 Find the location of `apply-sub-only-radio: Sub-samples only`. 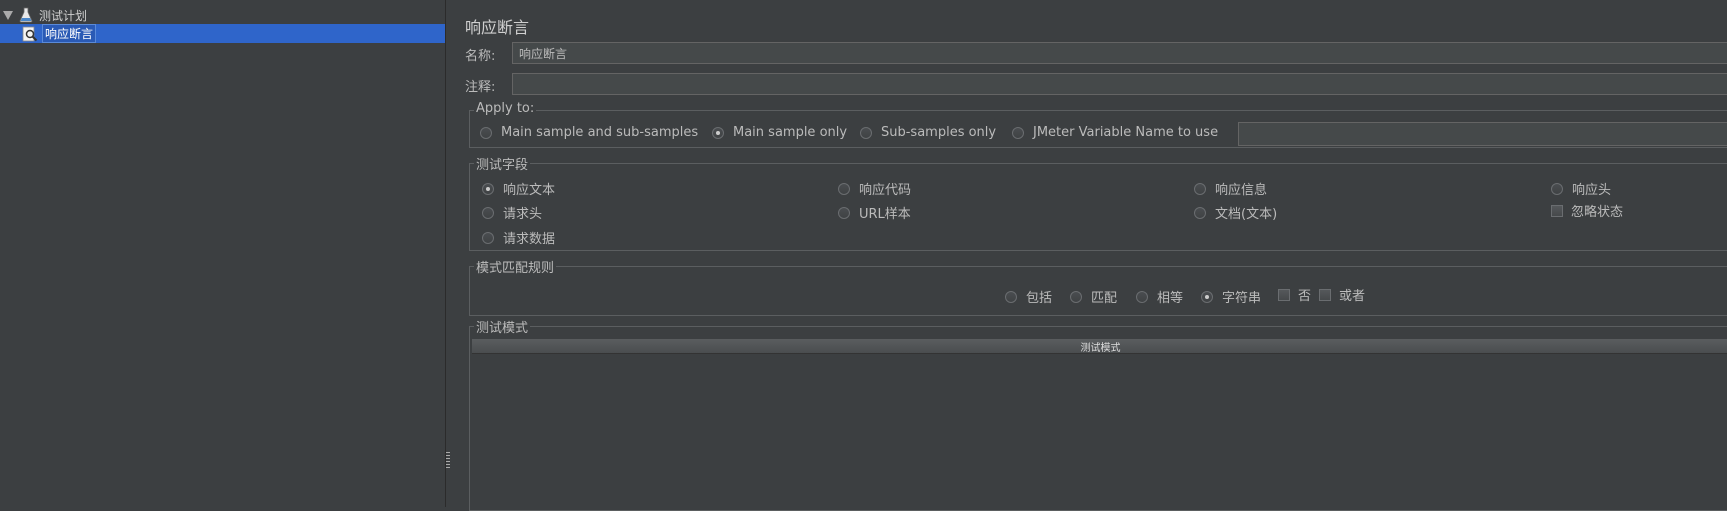

apply-sub-only-radio: Sub-samples only is located at coordinates (928, 132).